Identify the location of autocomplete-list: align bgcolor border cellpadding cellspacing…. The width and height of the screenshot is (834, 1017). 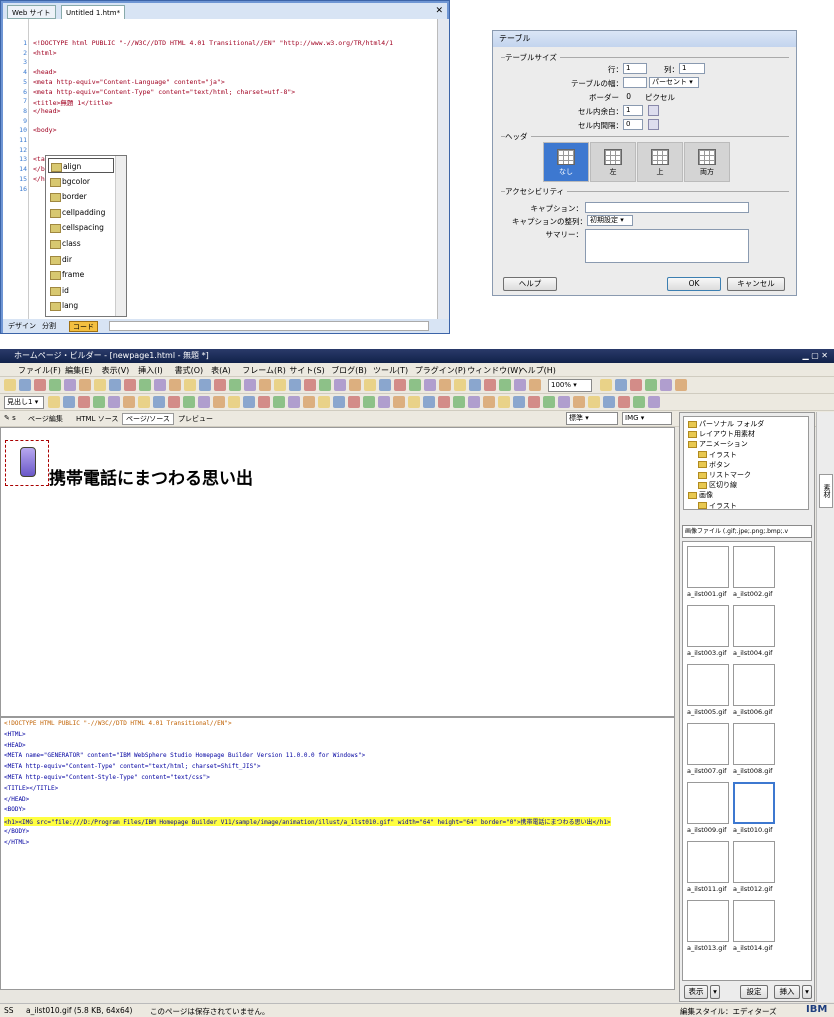
(86, 236).